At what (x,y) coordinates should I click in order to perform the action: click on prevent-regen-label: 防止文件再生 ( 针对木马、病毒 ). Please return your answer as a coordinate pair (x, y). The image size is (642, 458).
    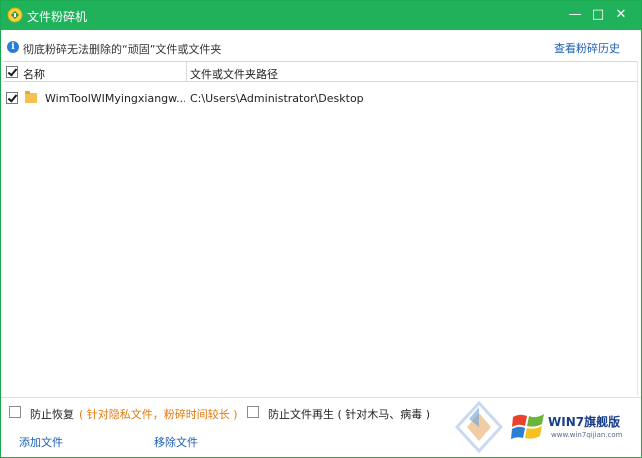
    Looking at the image, I should click on (349, 414).